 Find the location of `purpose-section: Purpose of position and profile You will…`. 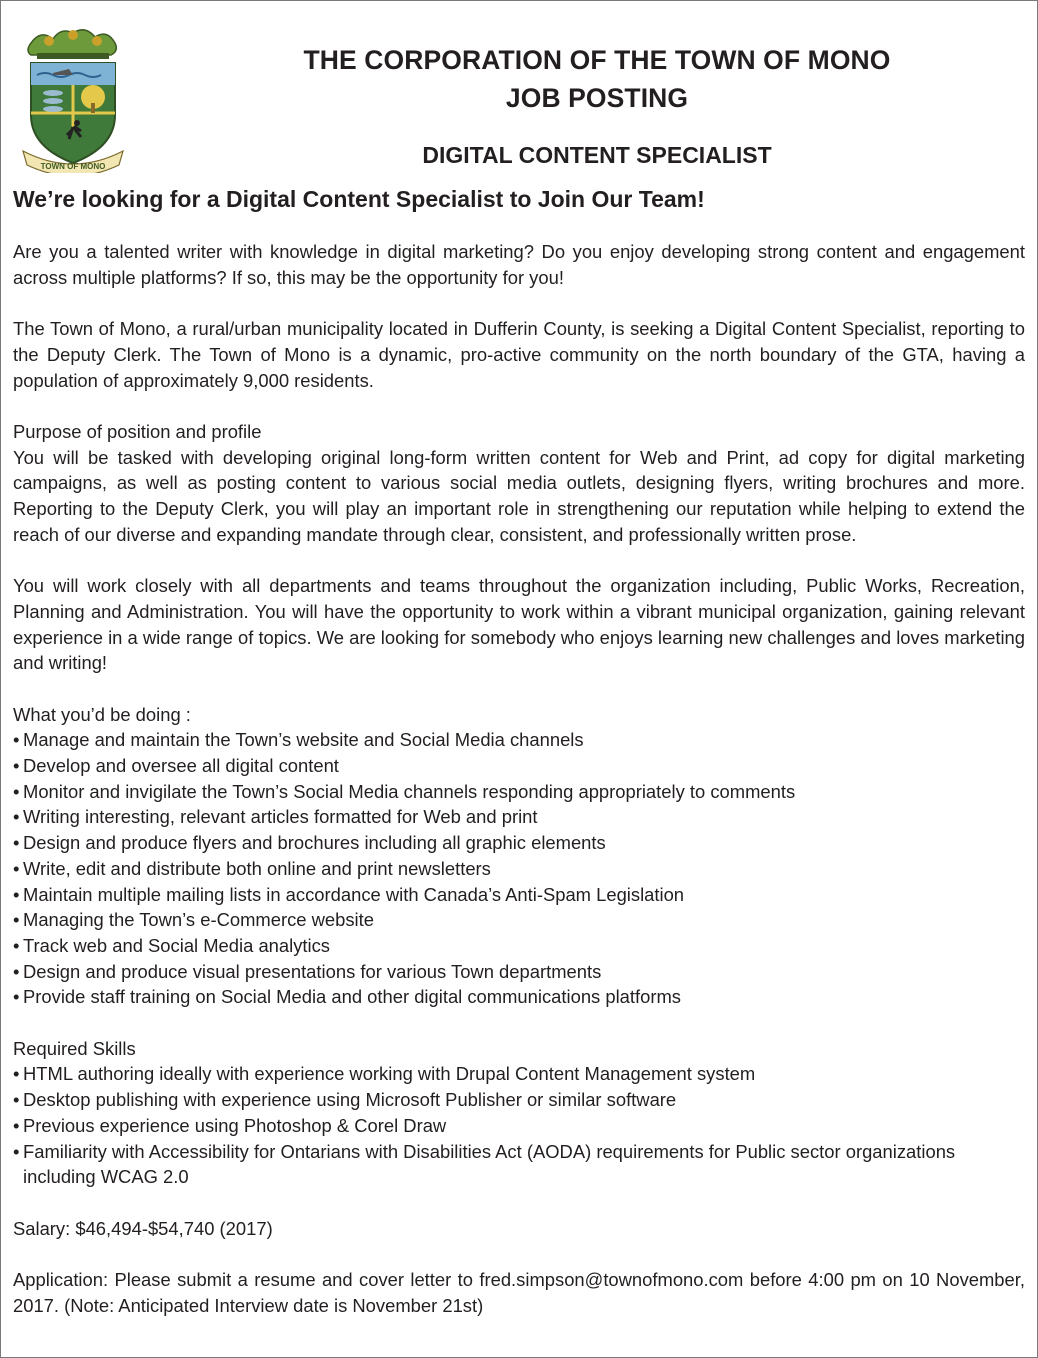

purpose-section: Purpose of position and profile You will… is located at coordinates (519, 483).